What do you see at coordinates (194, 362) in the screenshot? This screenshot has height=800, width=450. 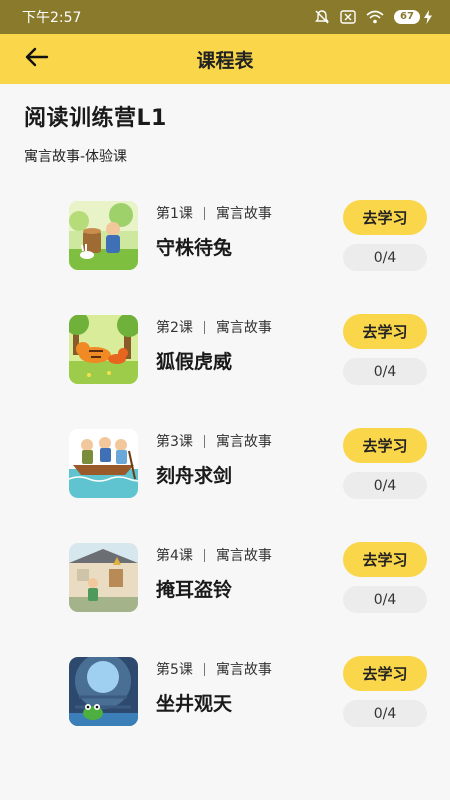 I see `lesson-title: 狐假虎威` at bounding box center [194, 362].